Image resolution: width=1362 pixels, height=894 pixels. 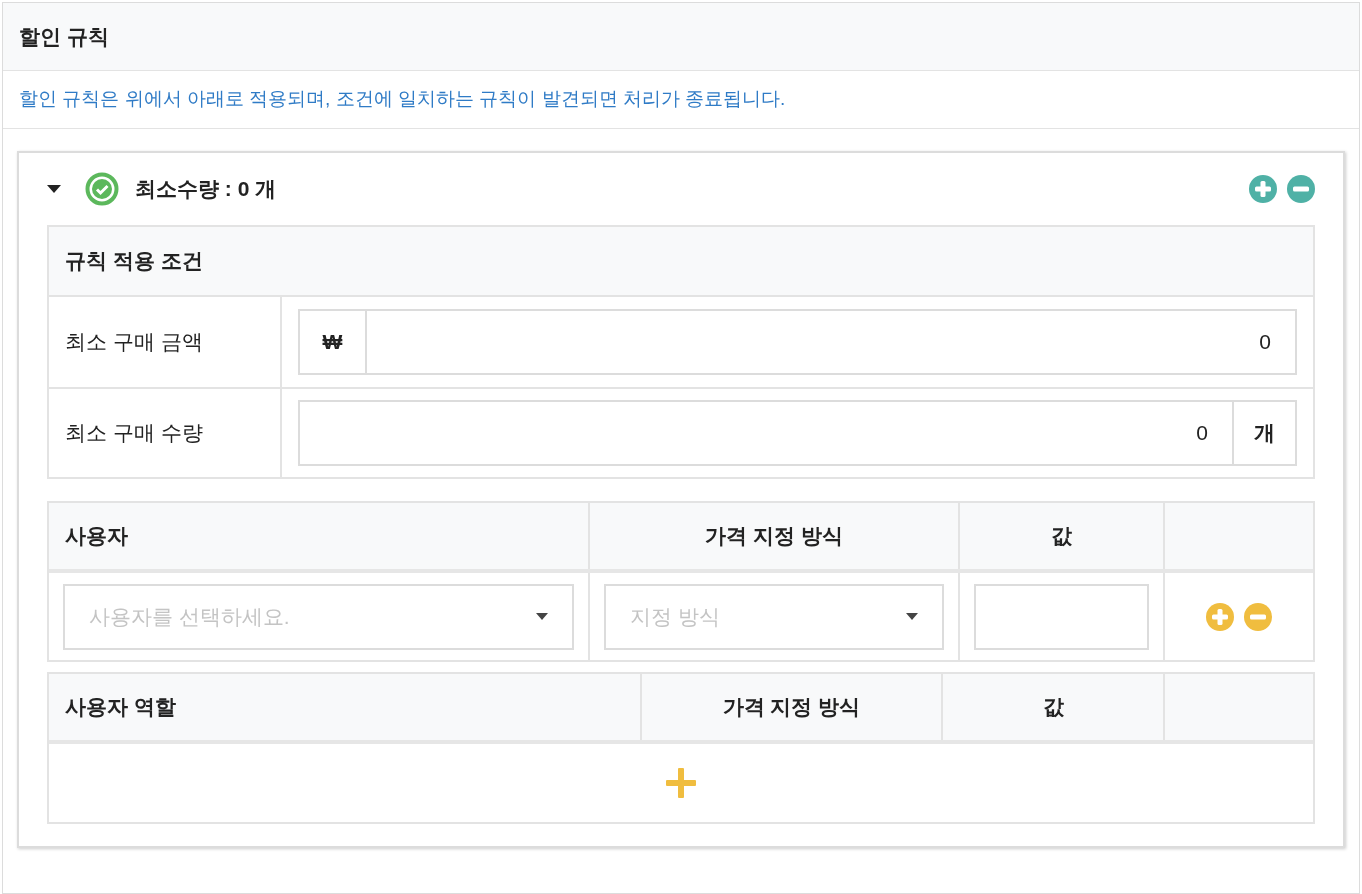 I want to click on column-header: 사용자, so click(x=96, y=536).